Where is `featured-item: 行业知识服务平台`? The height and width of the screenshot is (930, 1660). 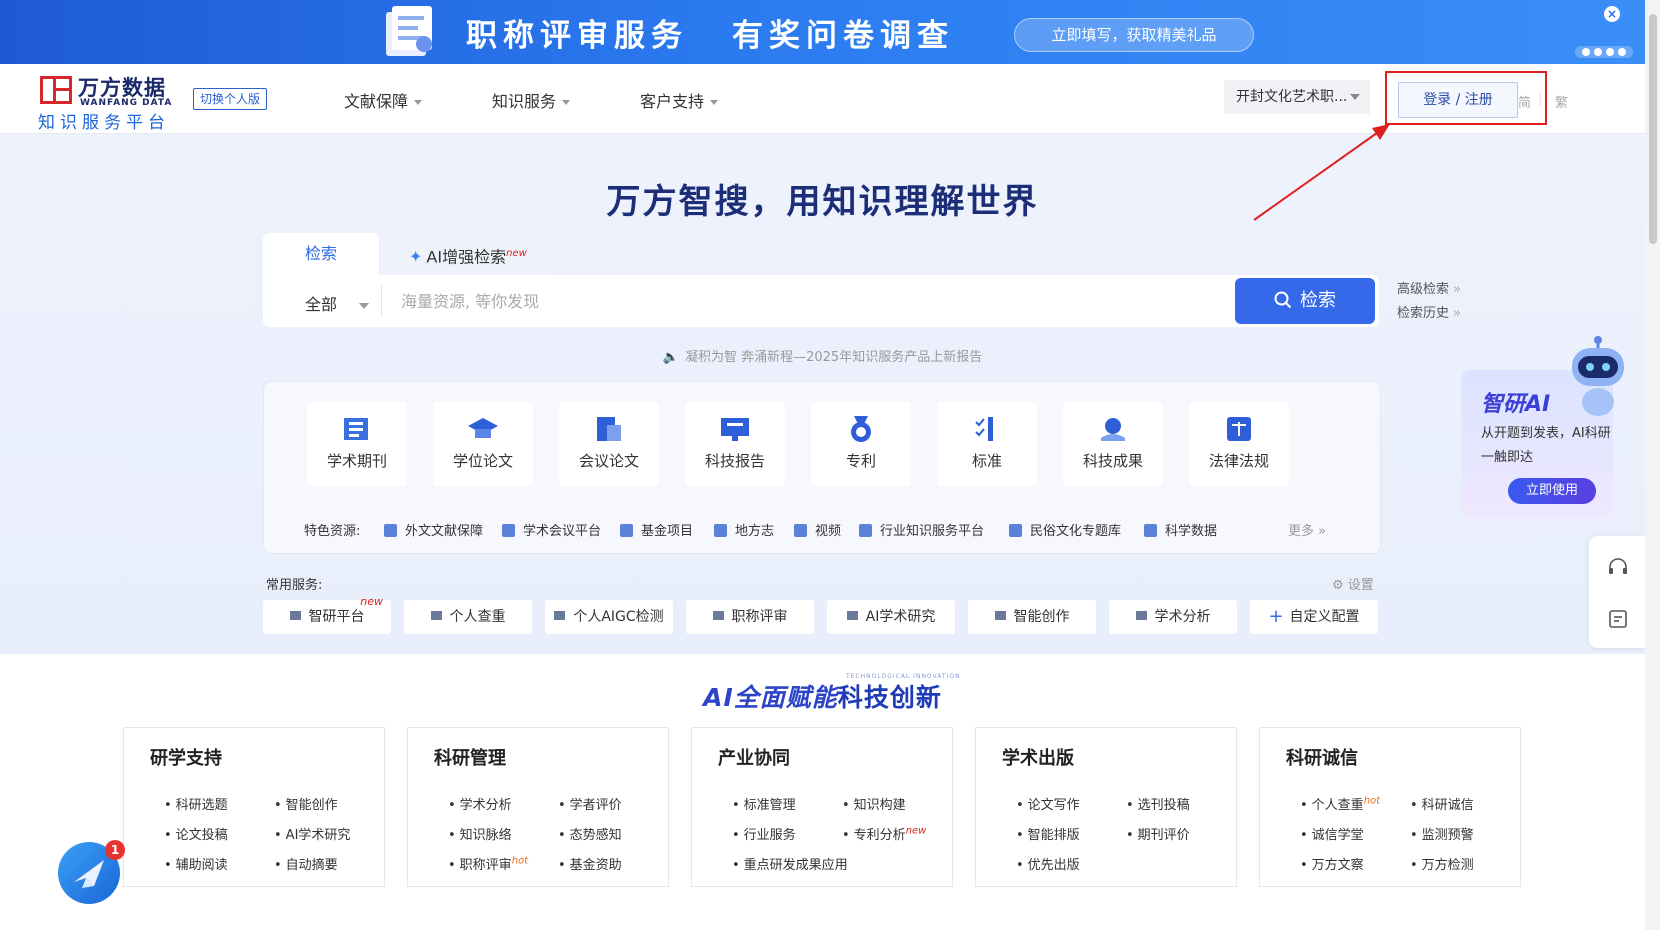 featured-item: 行业知识服务平台 is located at coordinates (921, 529).